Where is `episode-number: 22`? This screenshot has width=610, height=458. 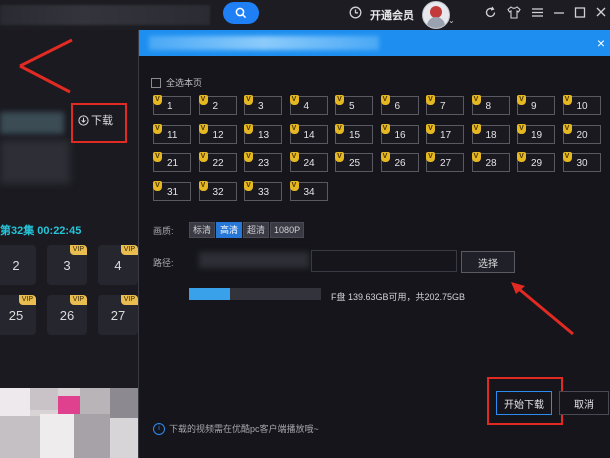
episode-number: 22 is located at coordinates (218, 163).